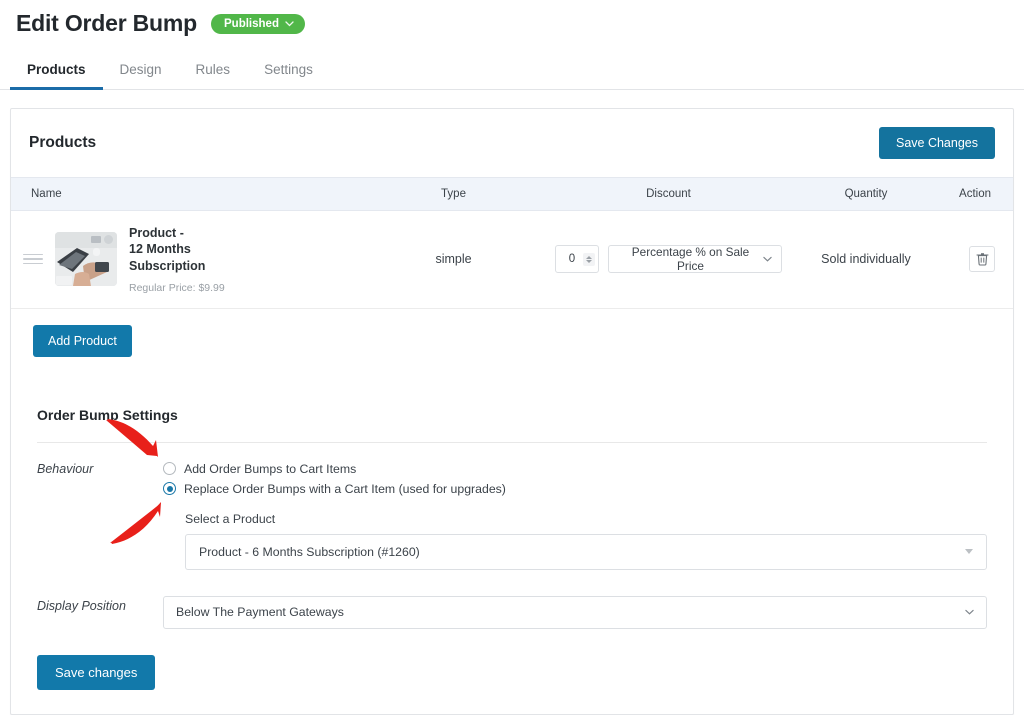 Image resolution: width=1024 pixels, height=715 pixels. I want to click on stepper-down-icon, so click(589, 261).